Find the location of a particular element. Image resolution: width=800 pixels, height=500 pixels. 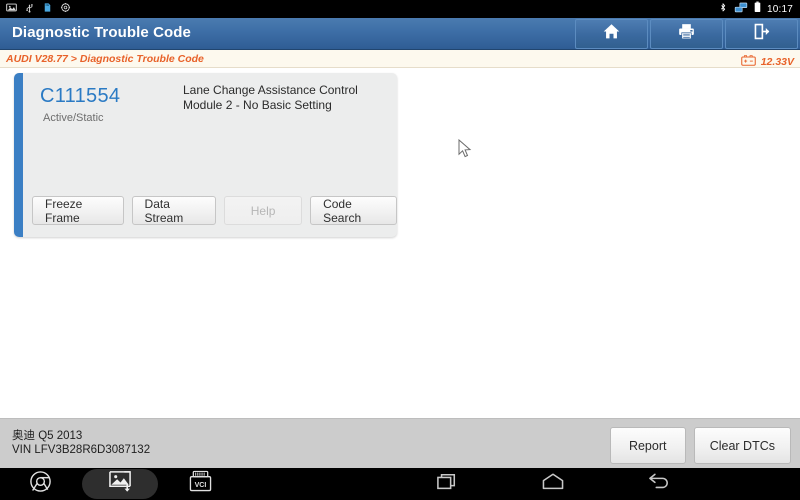

svg-text: VCI is located at coordinates (200, 485).